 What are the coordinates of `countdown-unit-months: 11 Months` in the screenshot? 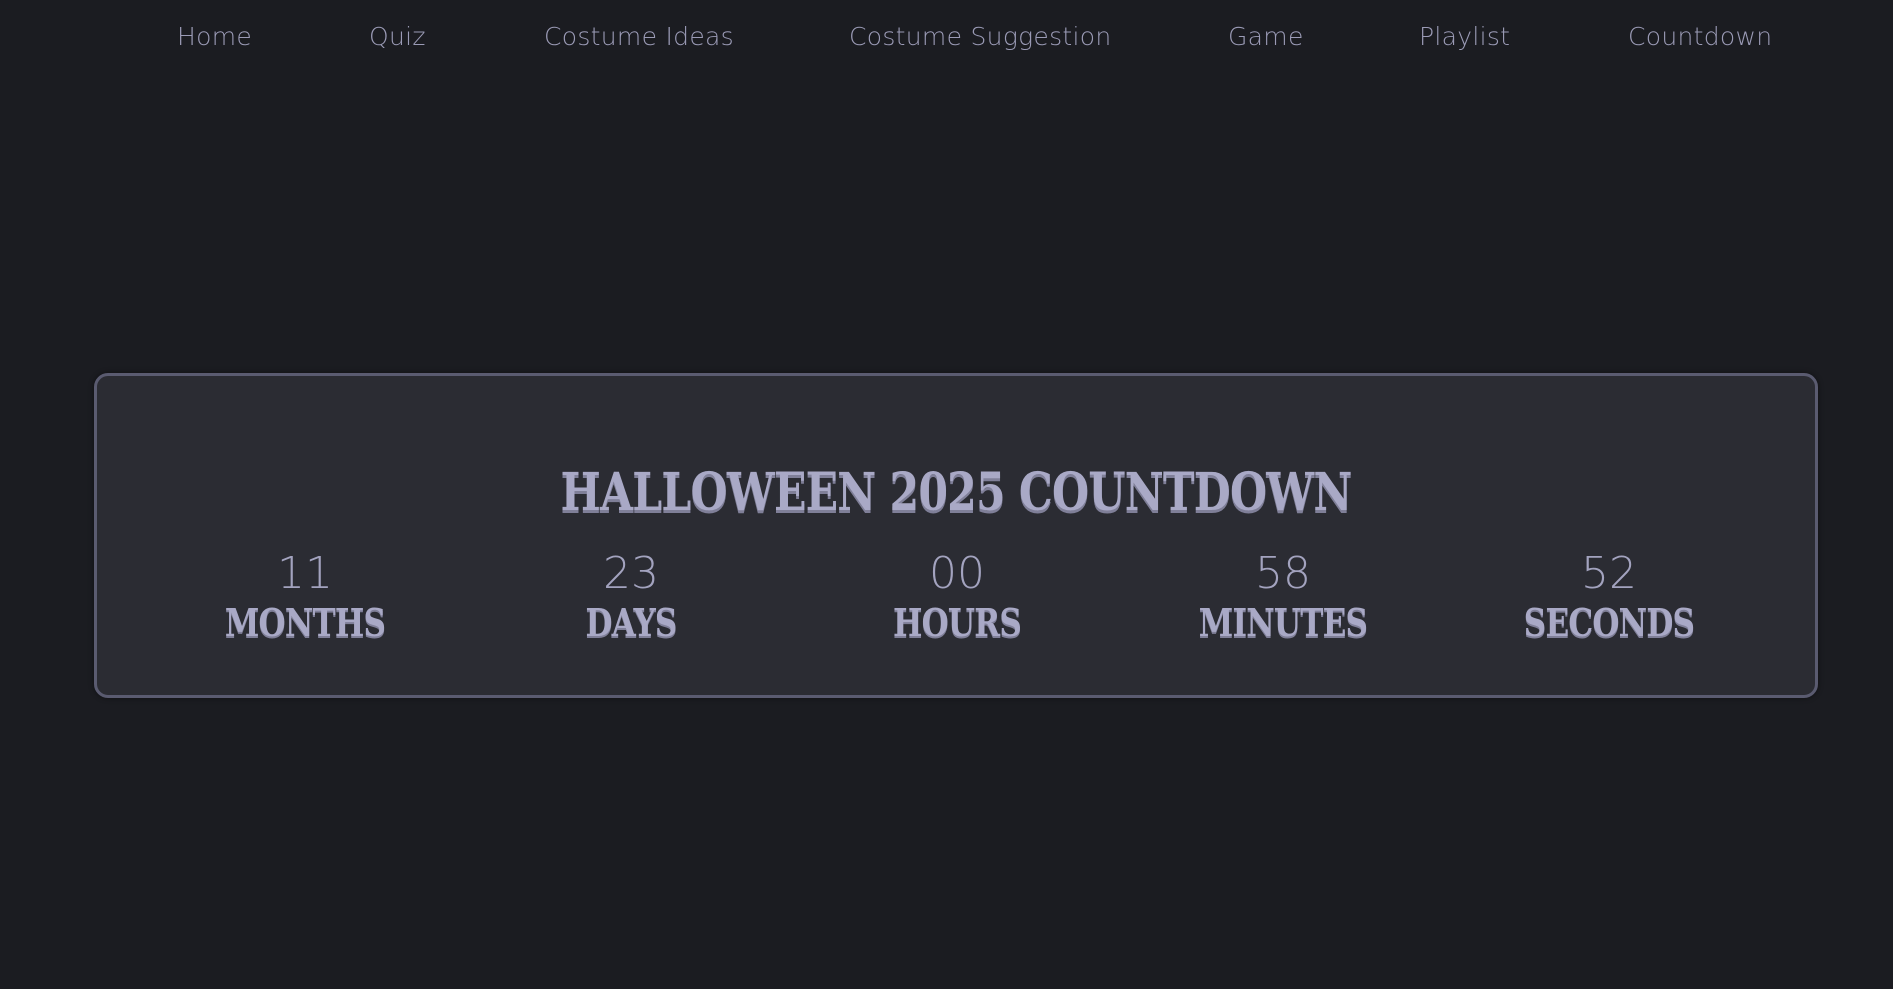 It's located at (305, 597).